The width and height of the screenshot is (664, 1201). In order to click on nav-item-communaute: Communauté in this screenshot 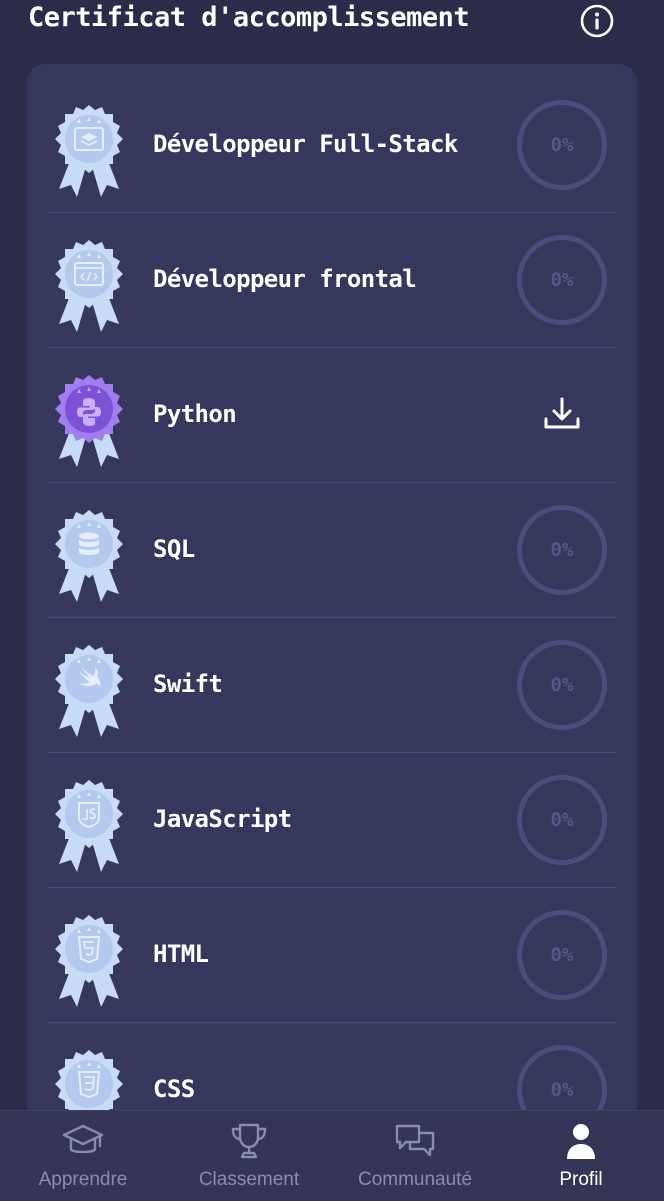, I will do `click(415, 1156)`.